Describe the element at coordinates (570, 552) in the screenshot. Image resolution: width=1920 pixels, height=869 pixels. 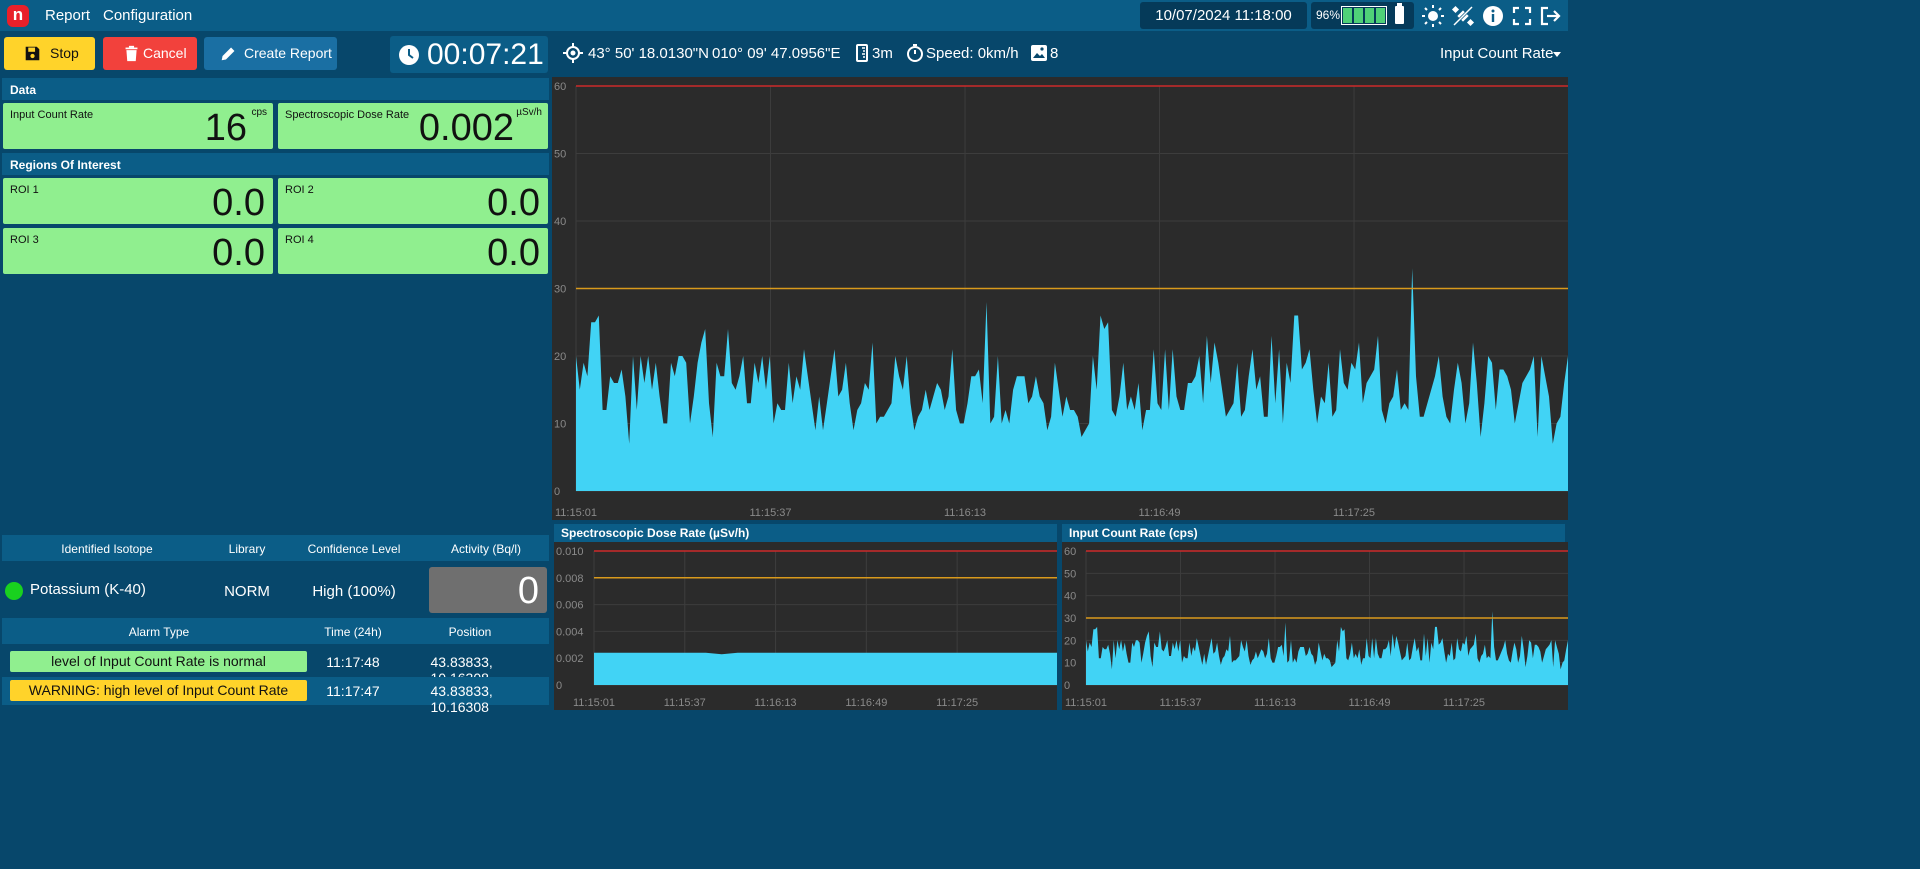
I see `y-tick-label: 0.010` at that location.